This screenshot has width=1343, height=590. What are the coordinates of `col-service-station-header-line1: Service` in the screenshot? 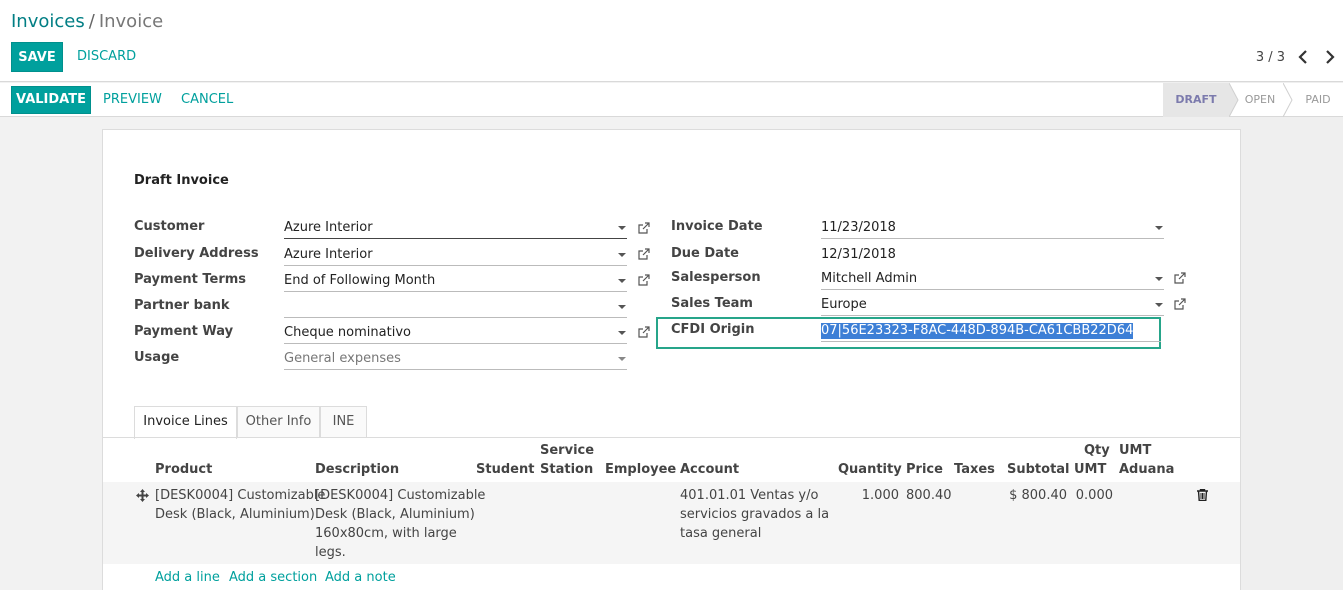 It's located at (567, 450).